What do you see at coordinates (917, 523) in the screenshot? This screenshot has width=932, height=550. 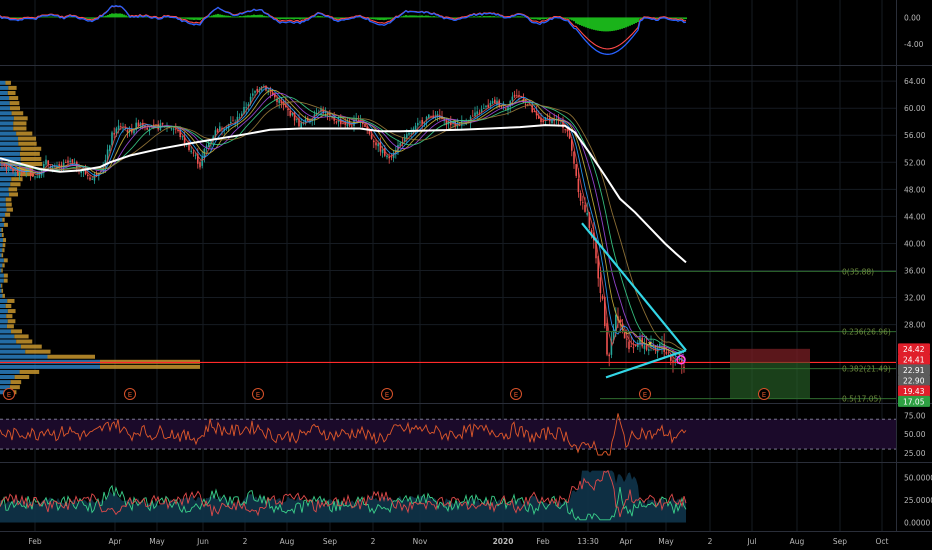 I see `dmi-axis-tick-label: 0.0000` at bounding box center [917, 523].